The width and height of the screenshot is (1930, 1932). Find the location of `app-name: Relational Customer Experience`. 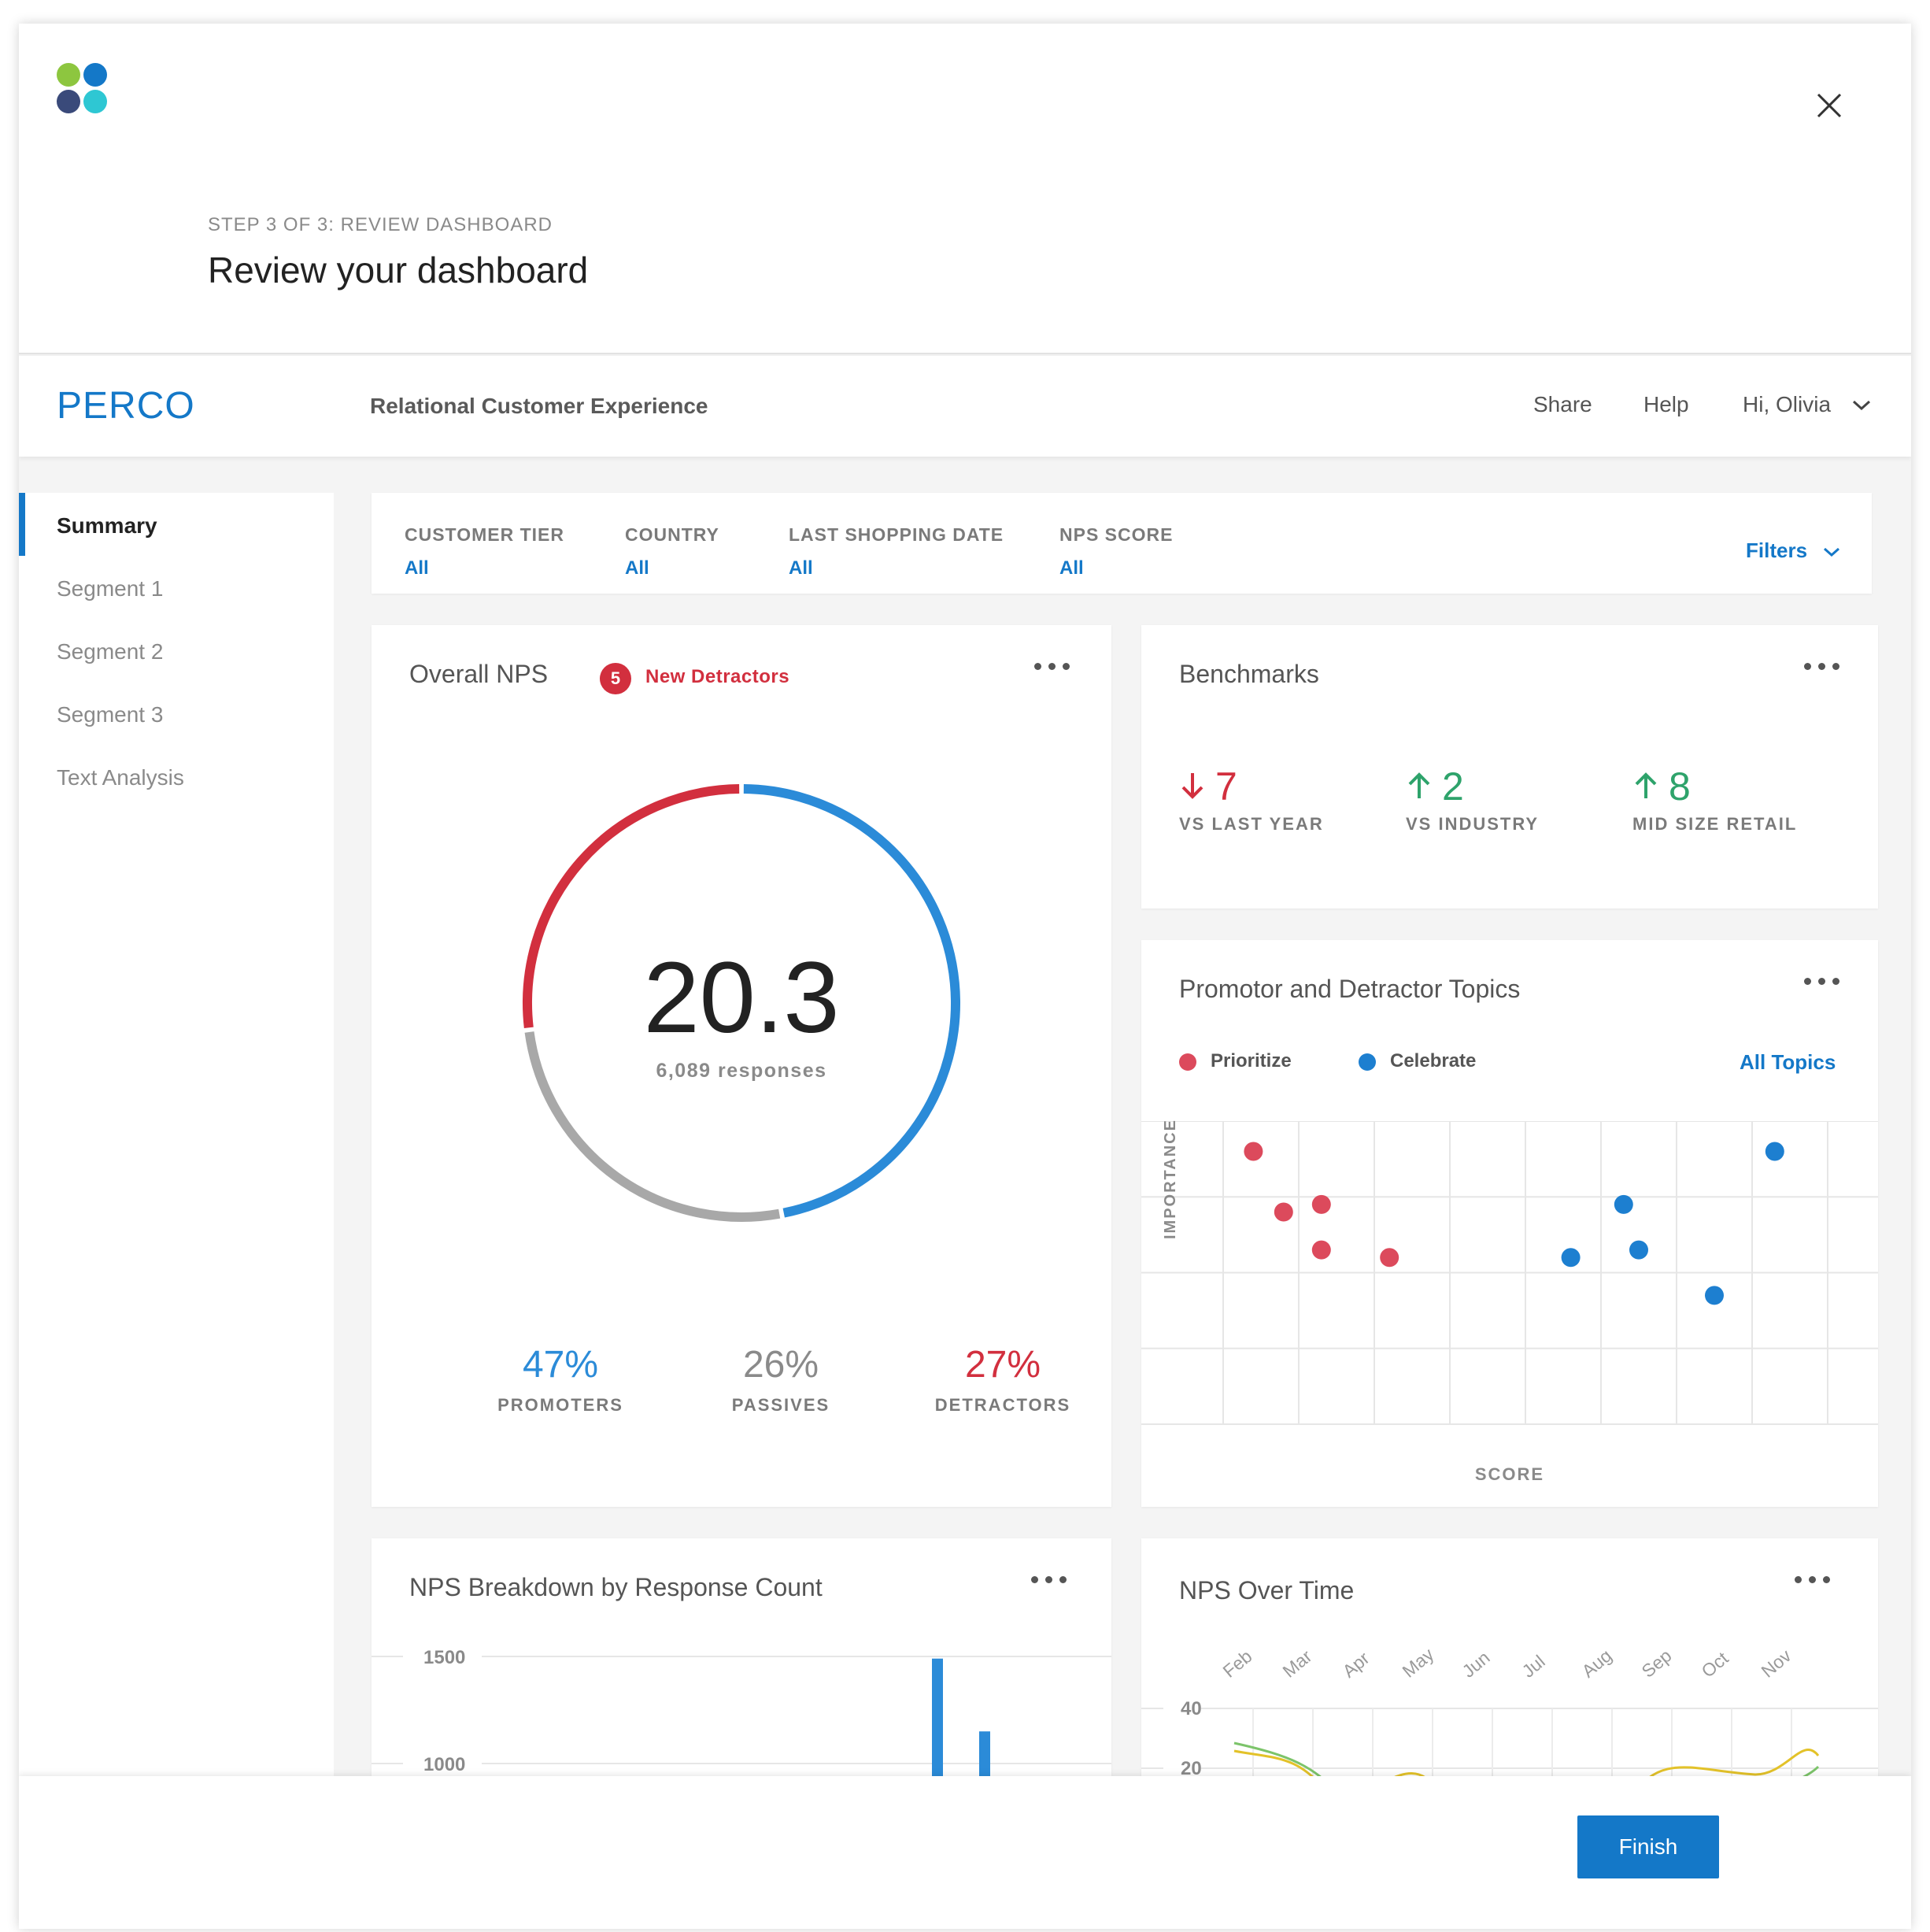

app-name: Relational Customer Experience is located at coordinates (539, 406).